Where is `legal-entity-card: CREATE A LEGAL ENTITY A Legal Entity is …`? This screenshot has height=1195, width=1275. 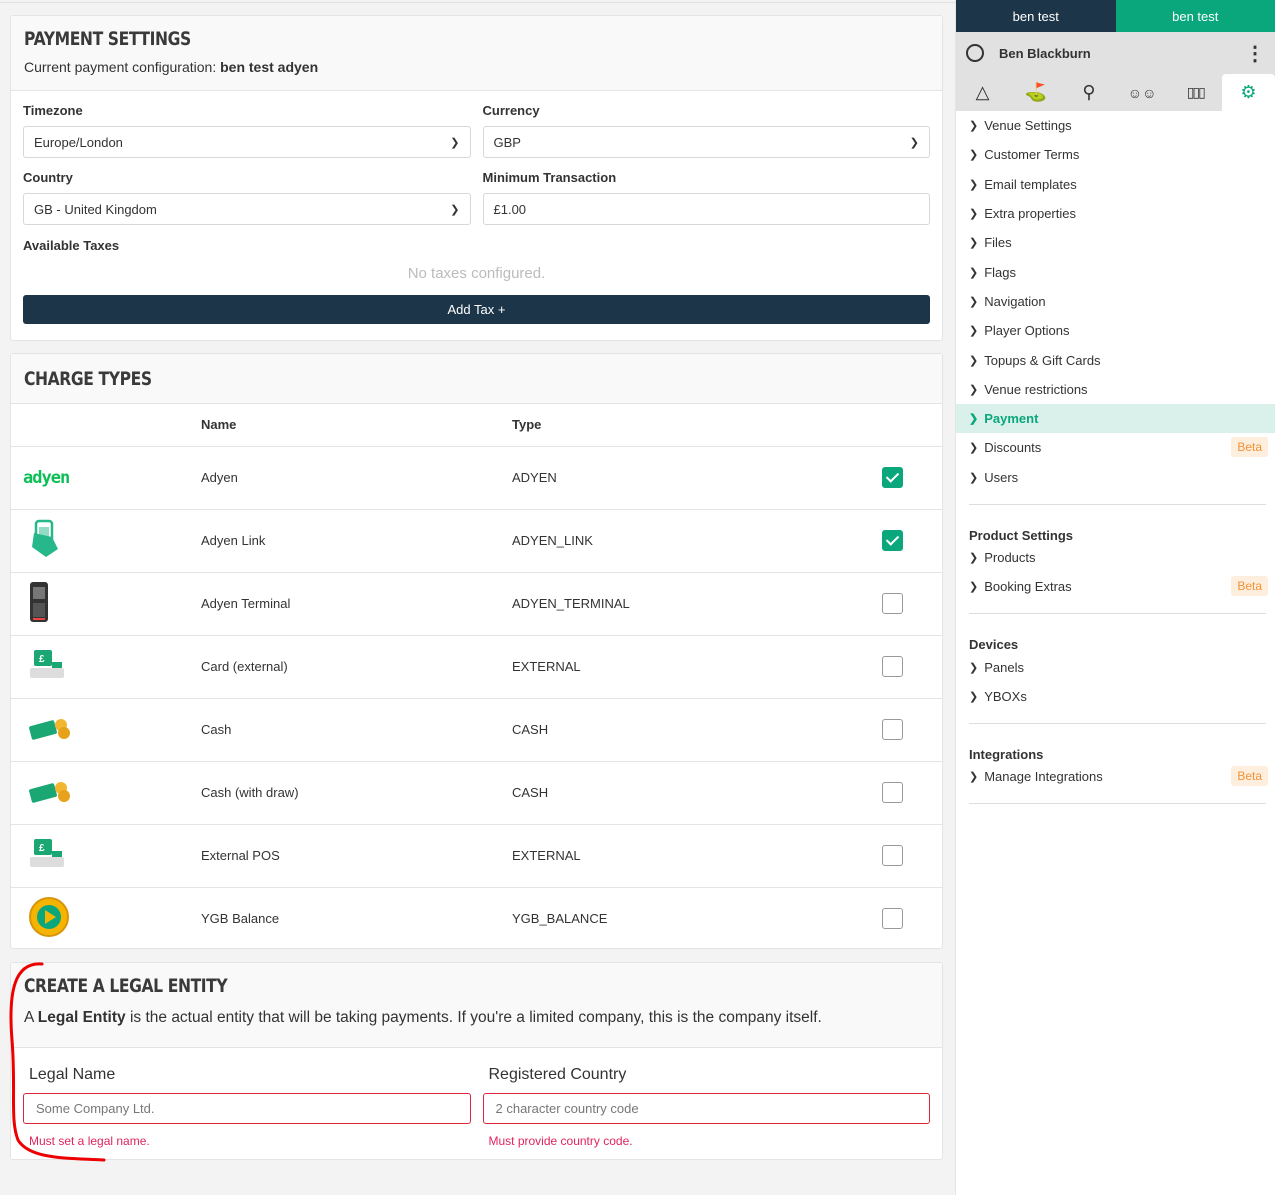
legal-entity-card: CREATE A LEGAL ENTITY A Legal Entity is … is located at coordinates (476, 1061).